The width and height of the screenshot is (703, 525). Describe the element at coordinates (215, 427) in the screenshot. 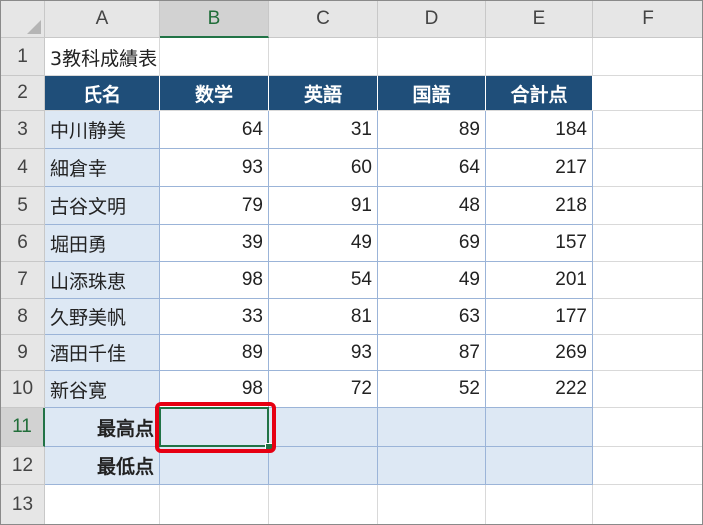

I see `highlight-annotation` at that location.